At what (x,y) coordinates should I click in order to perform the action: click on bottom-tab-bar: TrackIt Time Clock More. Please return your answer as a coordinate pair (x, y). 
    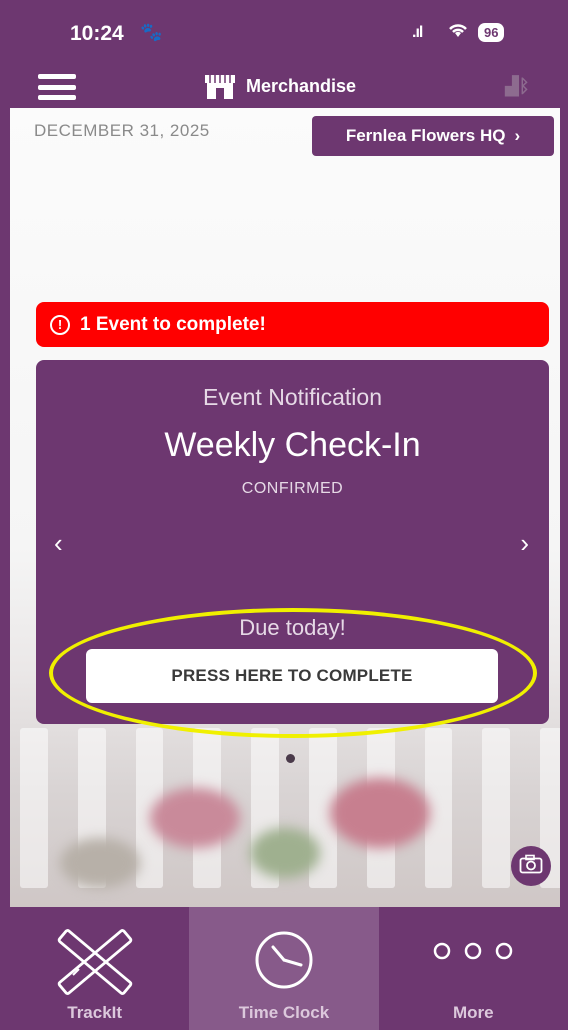
    Looking at the image, I should click on (284, 968).